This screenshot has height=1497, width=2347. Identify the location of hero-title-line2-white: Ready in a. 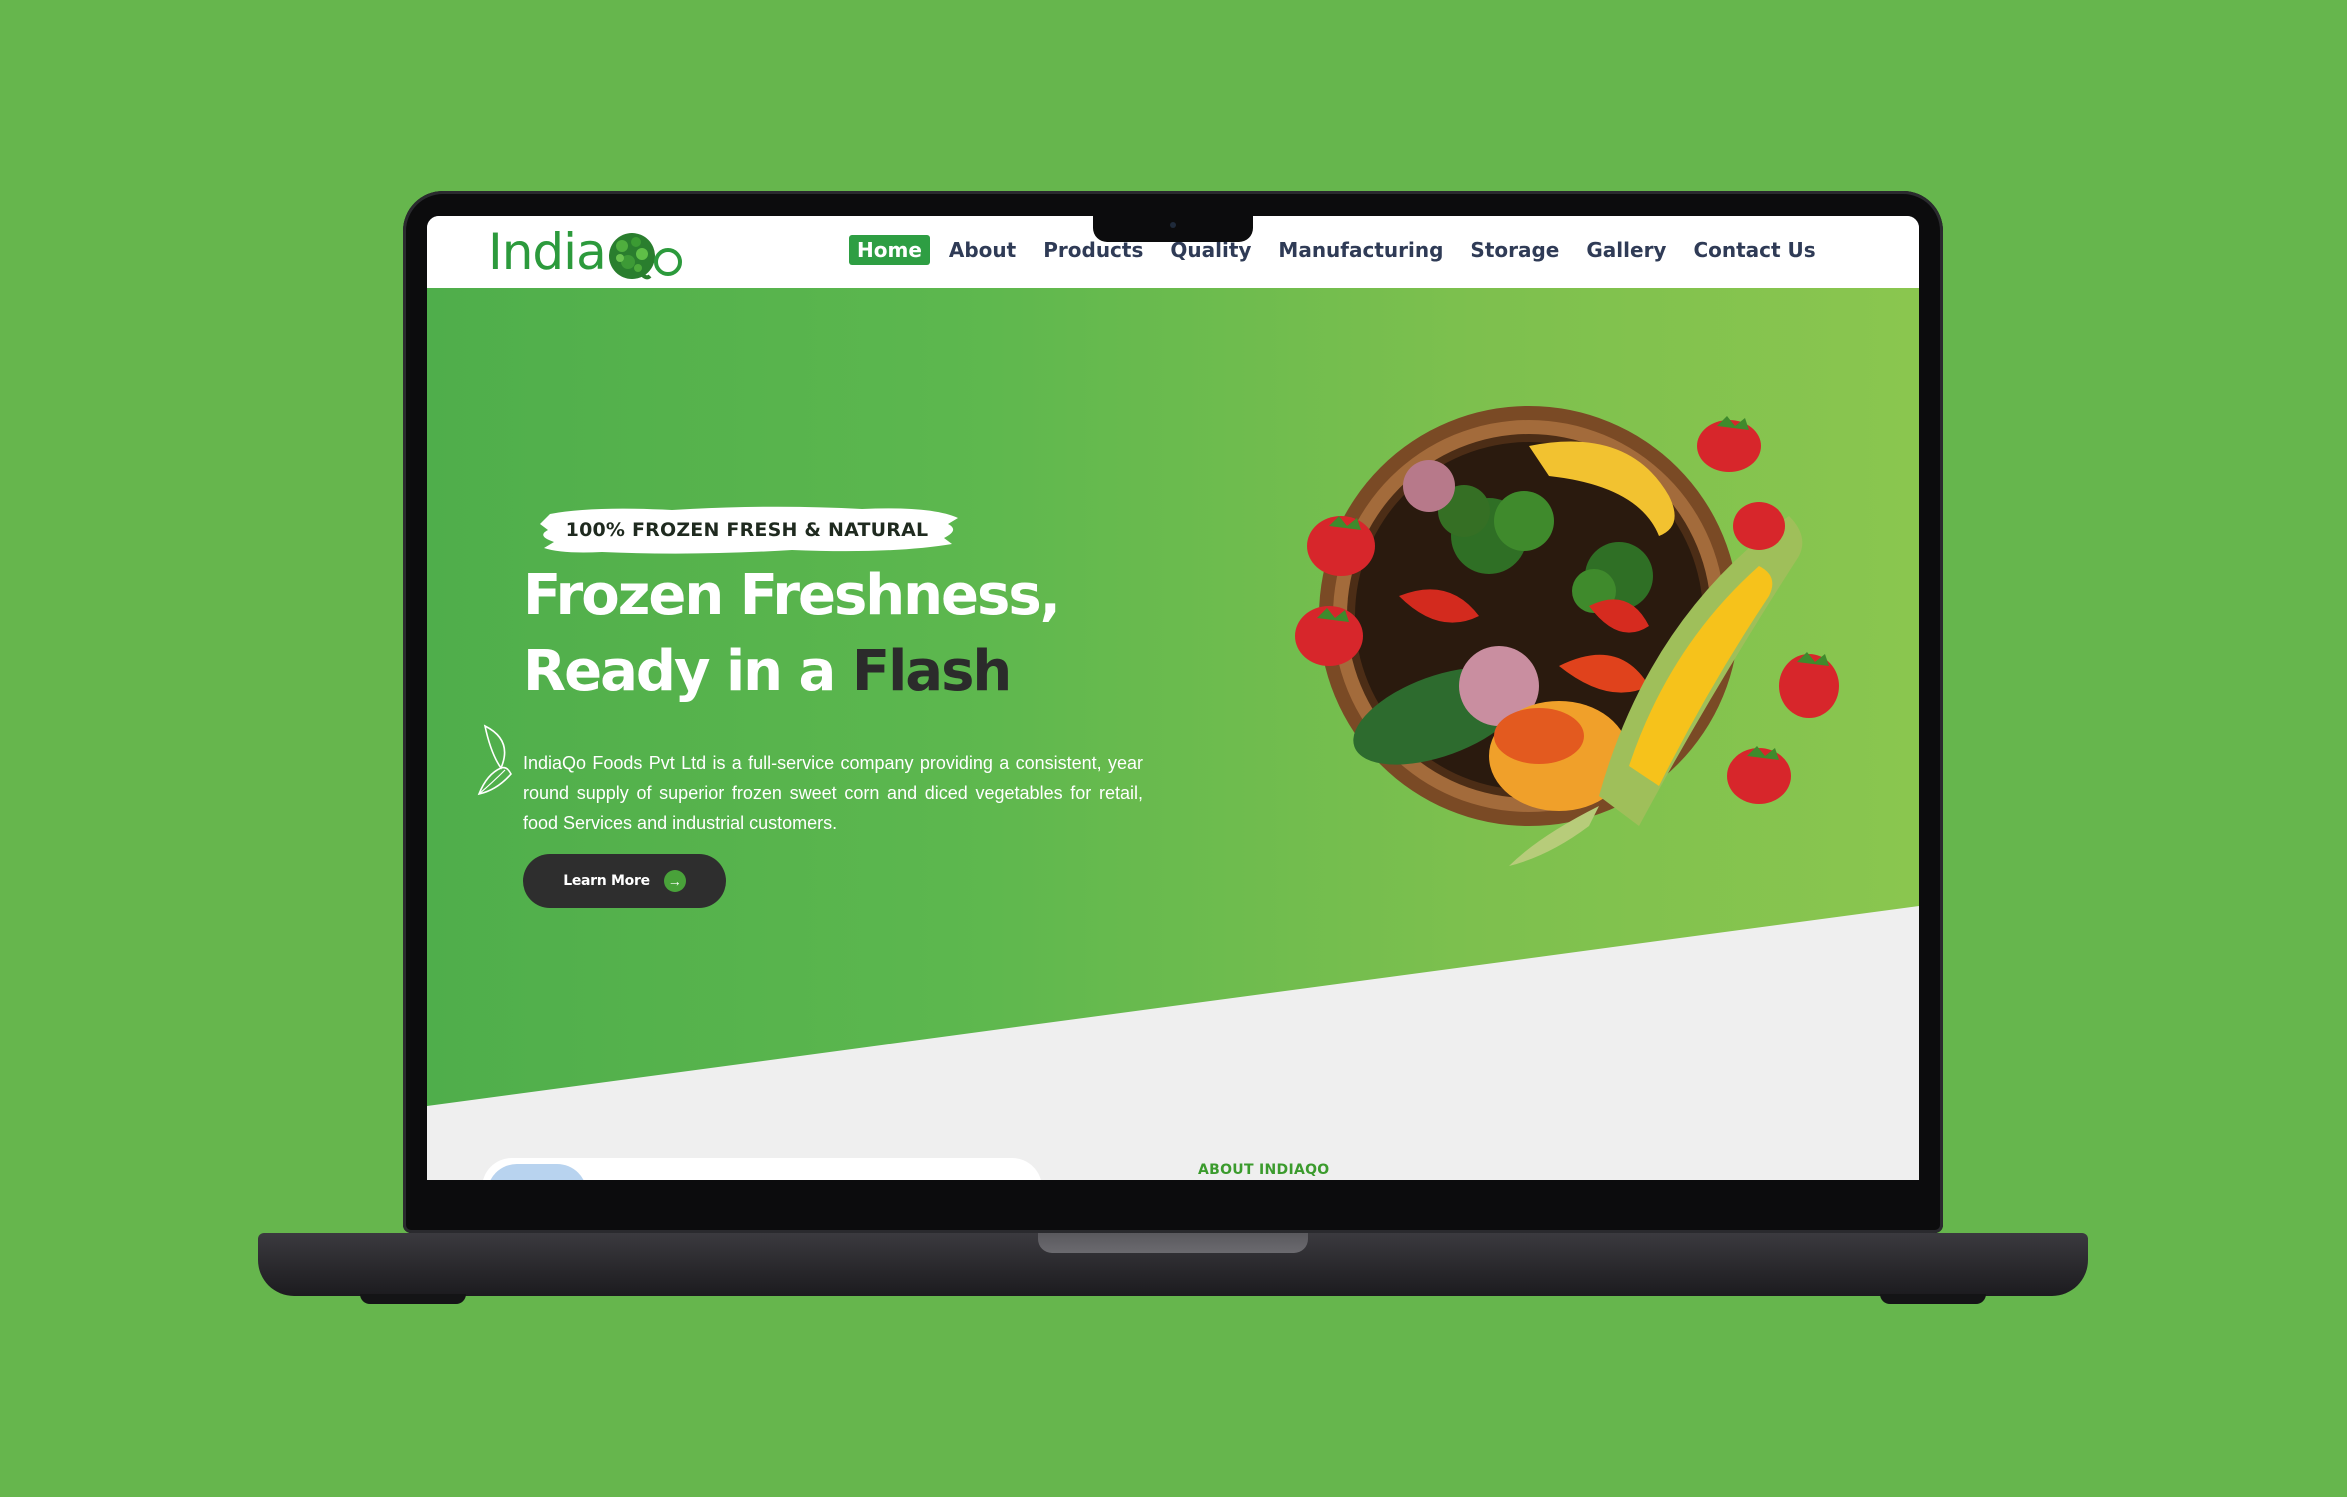
(679, 671).